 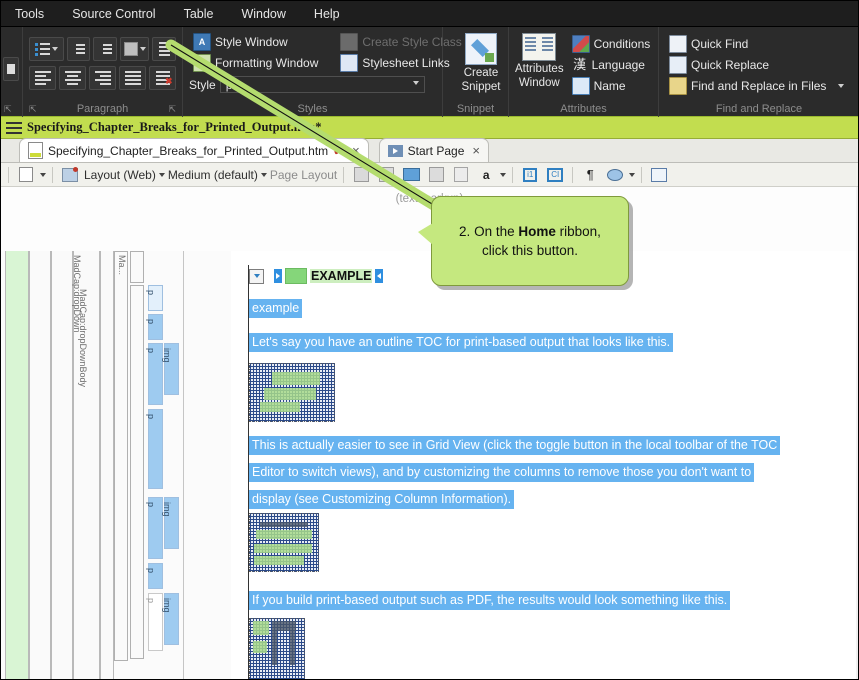 What do you see at coordinates (277, 648) in the screenshot?
I see `pdf-output-screenshot` at bounding box center [277, 648].